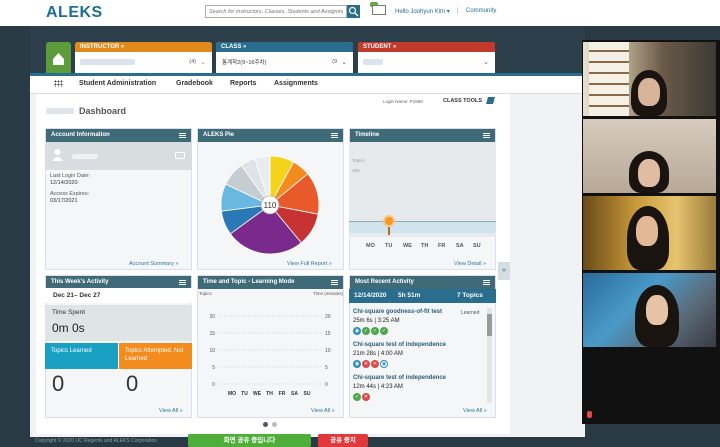  Describe the element at coordinates (422, 11) in the screenshot. I see `user-menu: Hello Joohyun Kim ▾` at that location.